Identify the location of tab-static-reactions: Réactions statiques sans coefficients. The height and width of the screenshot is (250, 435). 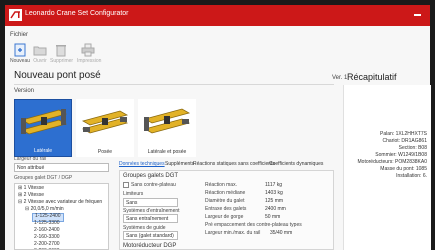
(234, 164).